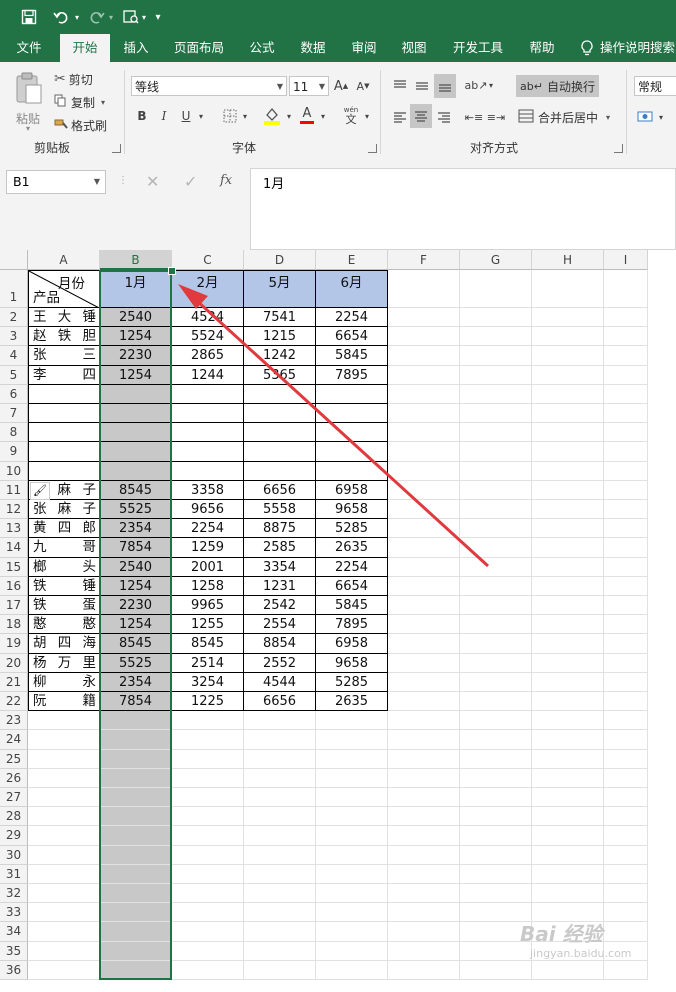  What do you see at coordinates (208, 663) in the screenshot?
I see `value-cell: 2514` at bounding box center [208, 663].